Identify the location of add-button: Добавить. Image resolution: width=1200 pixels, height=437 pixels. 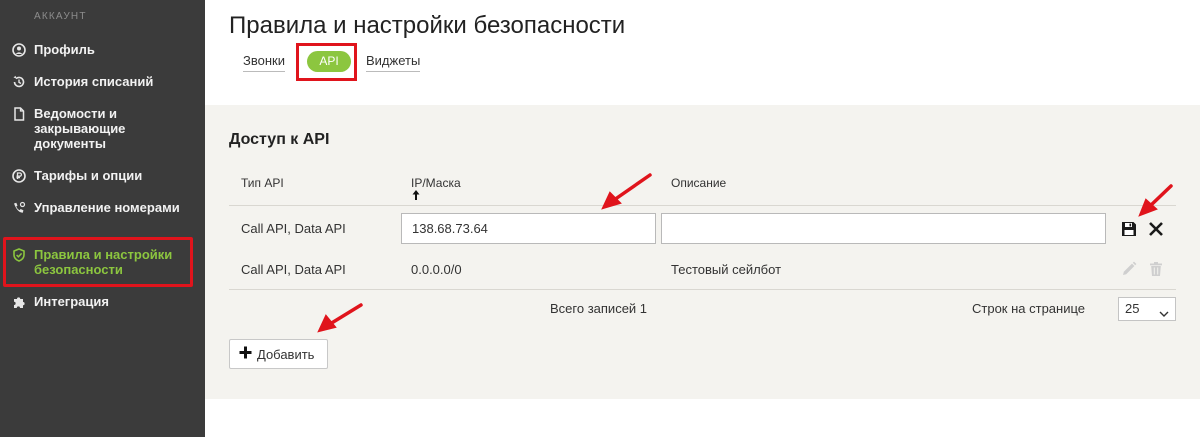
(278, 354).